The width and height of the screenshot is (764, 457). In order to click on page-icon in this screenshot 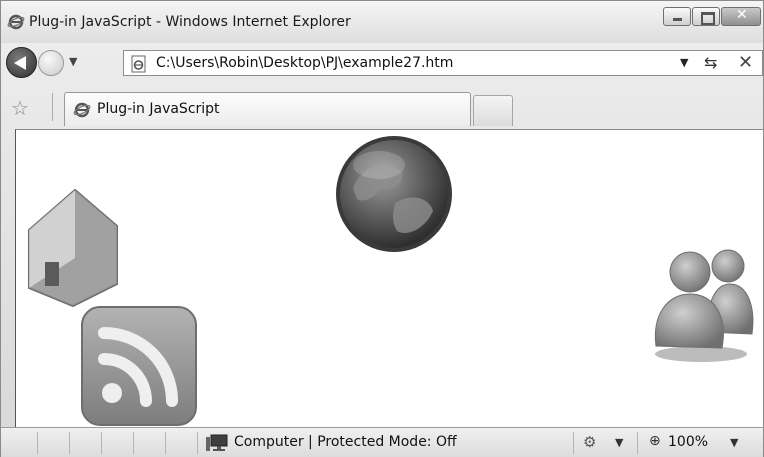, I will do `click(139, 66)`.